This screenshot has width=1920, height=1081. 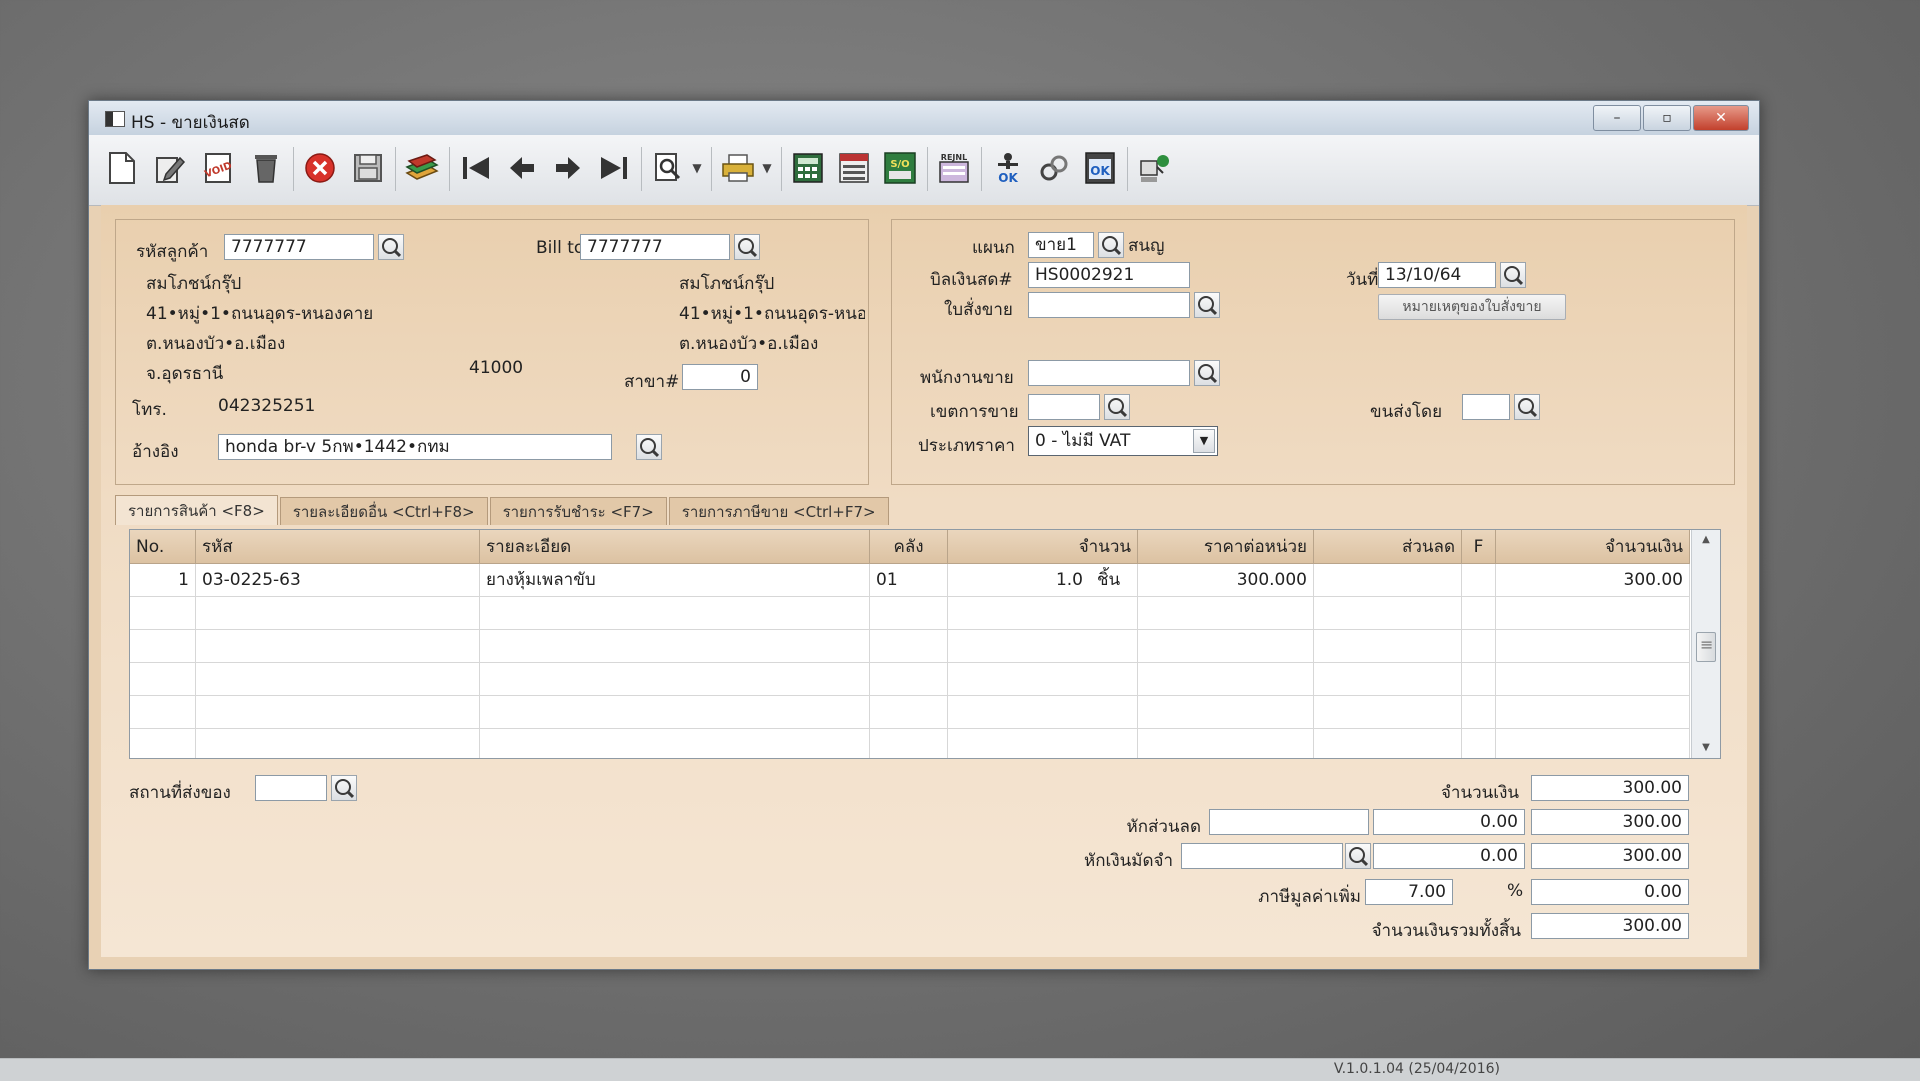 What do you see at coordinates (1154, 168) in the screenshot?
I see `network-icon` at bounding box center [1154, 168].